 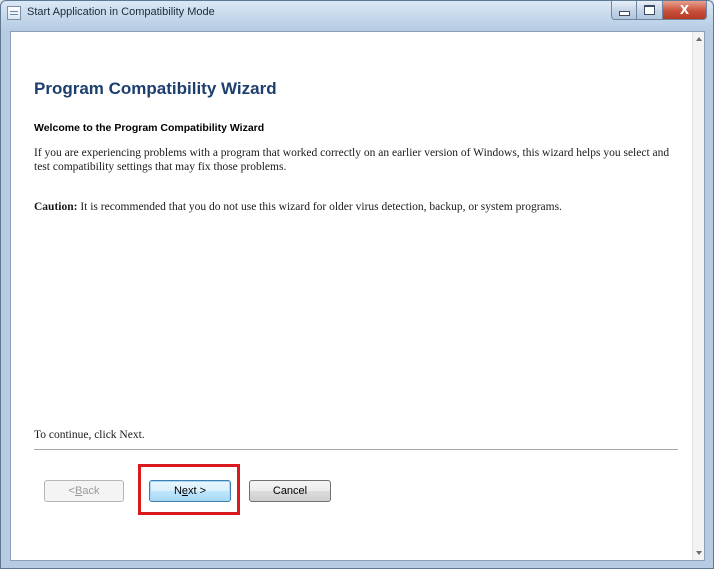 I want to click on divider, so click(x=356, y=450).